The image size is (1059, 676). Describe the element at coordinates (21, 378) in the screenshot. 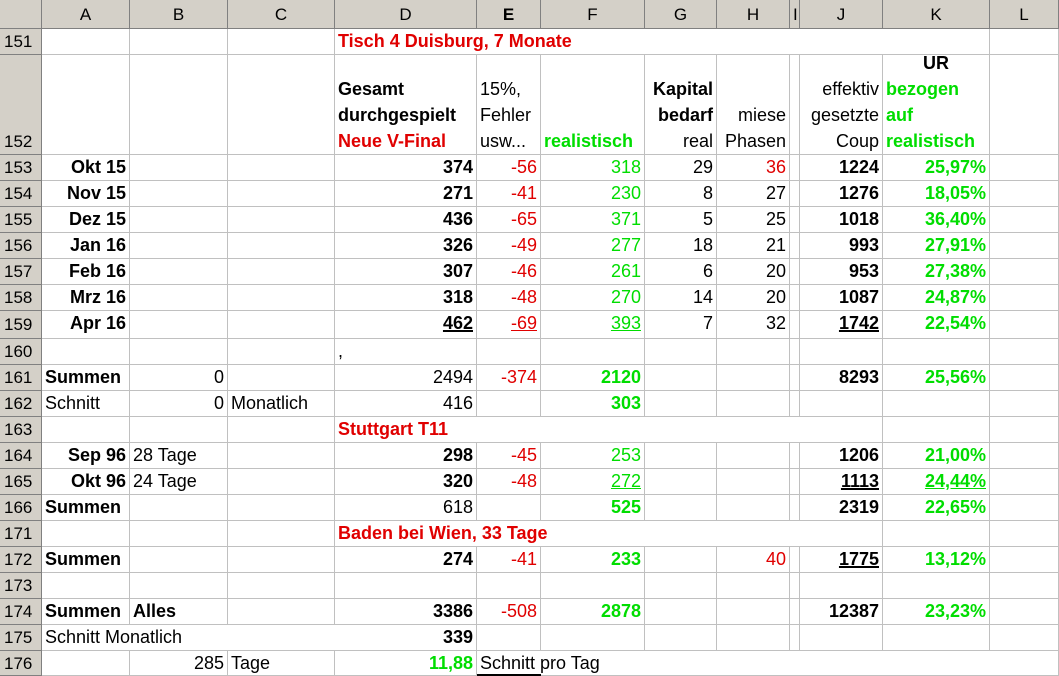

I see `row-header: 161` at that location.